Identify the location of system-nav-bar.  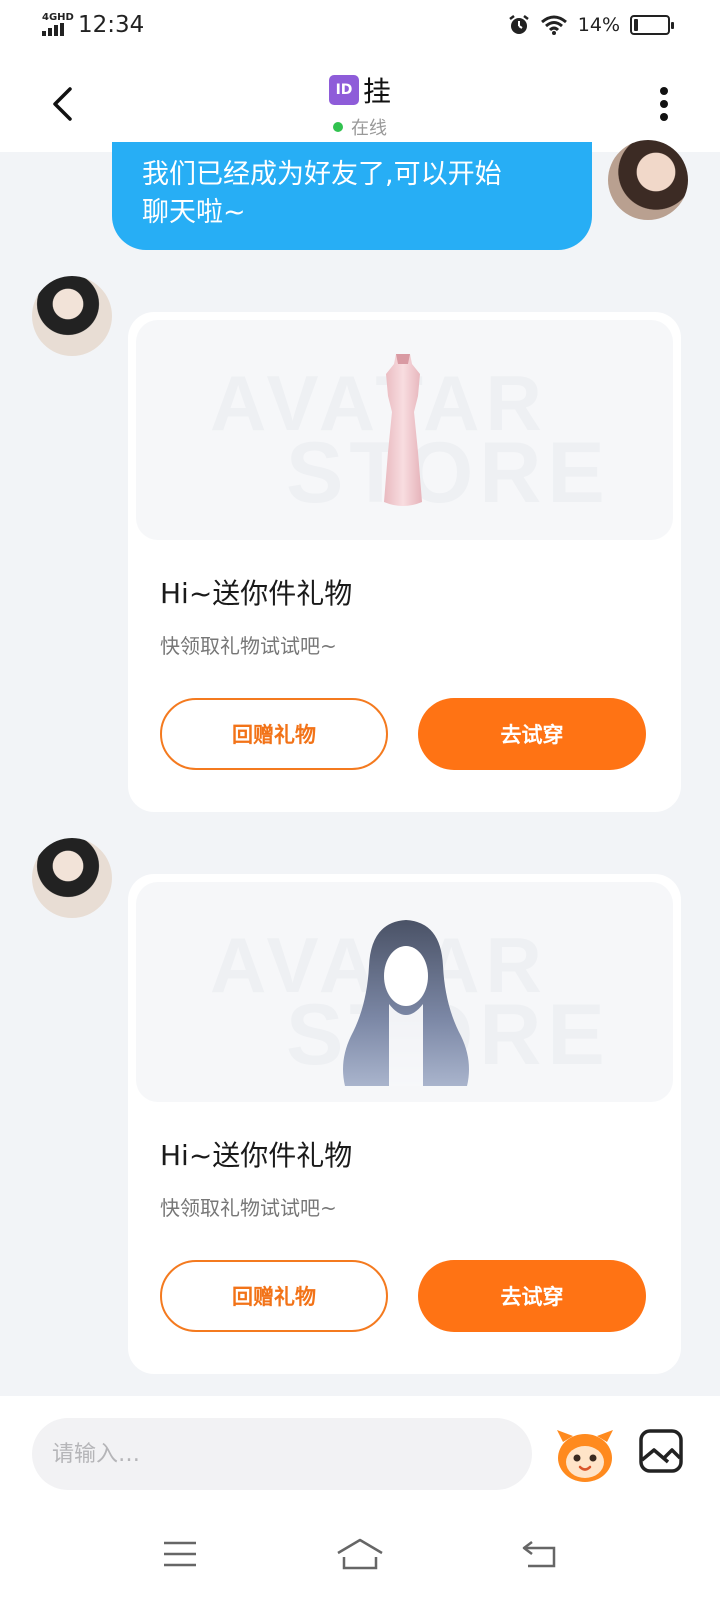
(360, 1554).